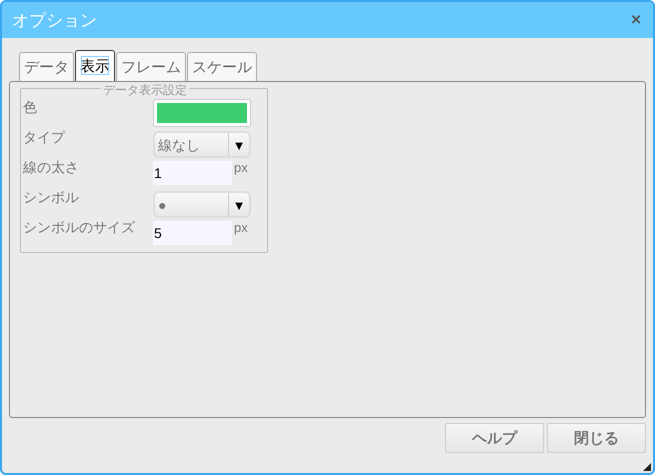 This screenshot has height=475, width=655. What do you see at coordinates (54, 21) in the screenshot?
I see `window-title: オプション` at bounding box center [54, 21].